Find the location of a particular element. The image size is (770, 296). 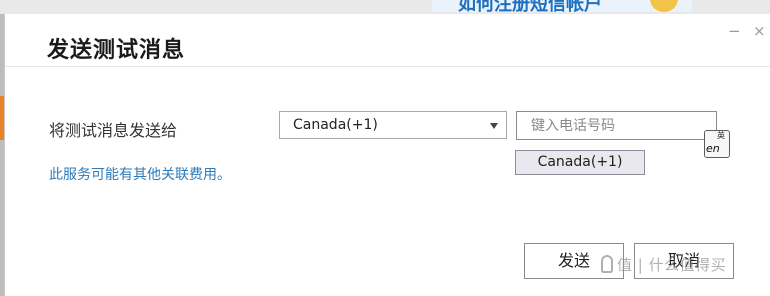

minimize-icon: − is located at coordinates (734, 31).